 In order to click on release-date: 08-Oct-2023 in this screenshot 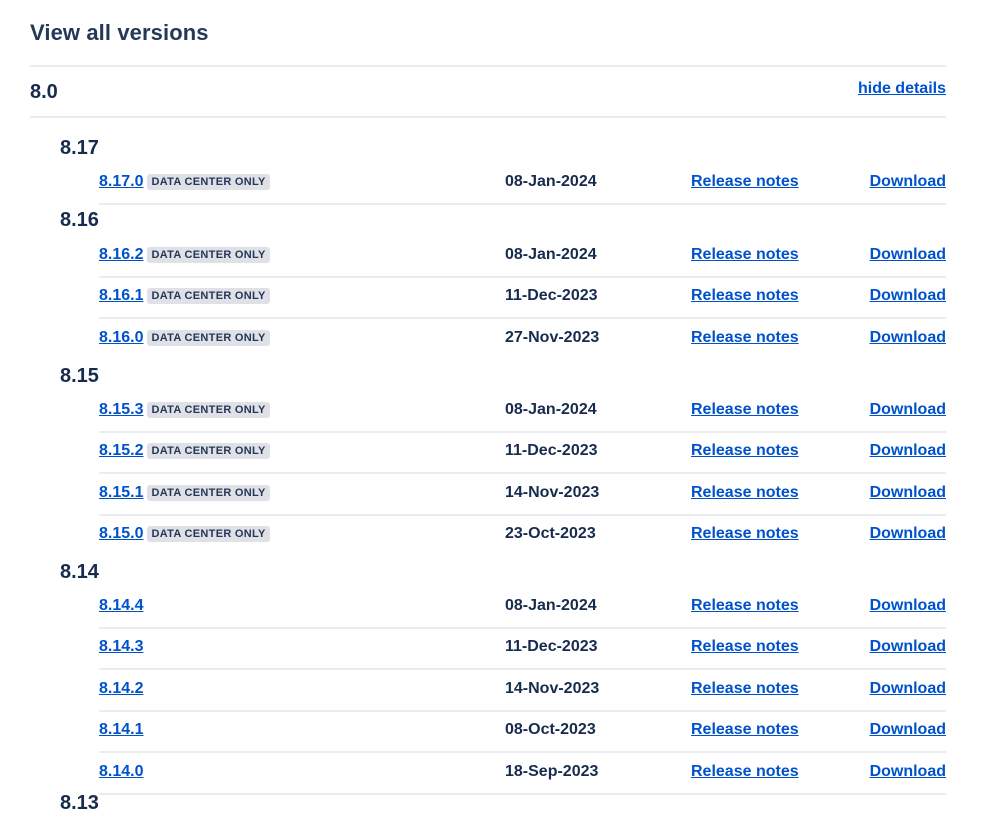, I will do `click(550, 730)`.